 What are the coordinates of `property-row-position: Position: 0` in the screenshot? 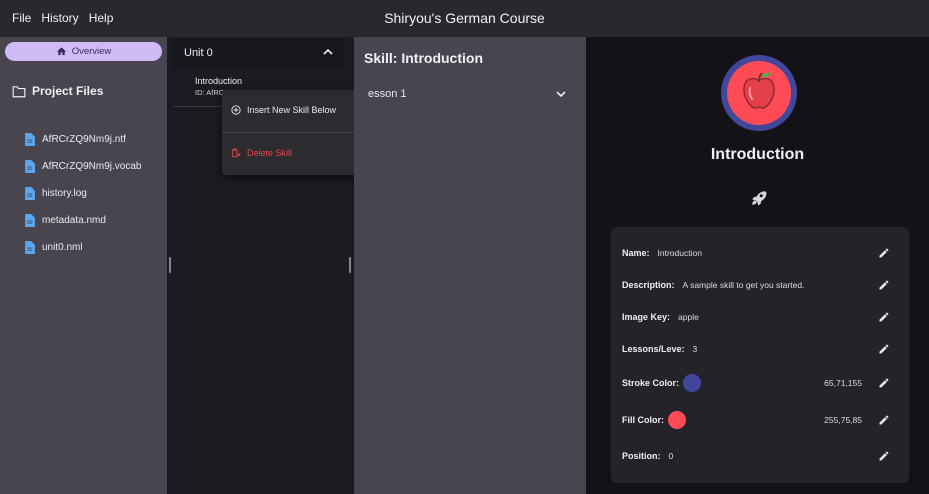 It's located at (760, 456).